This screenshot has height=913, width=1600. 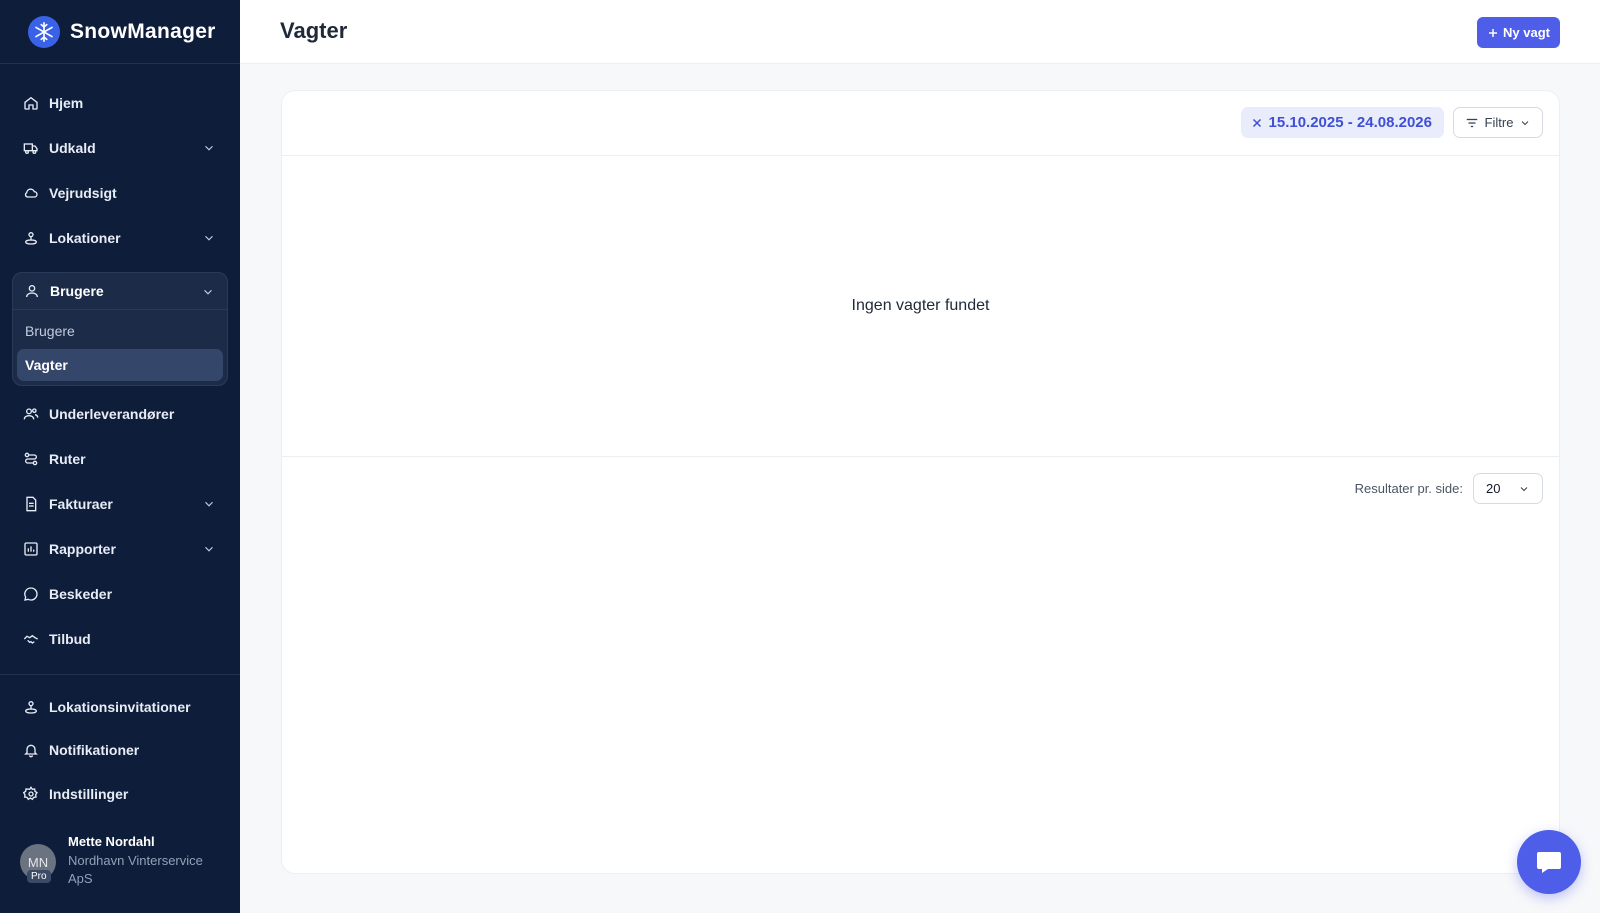 I want to click on per-page-value: 20, so click(x=1493, y=488).